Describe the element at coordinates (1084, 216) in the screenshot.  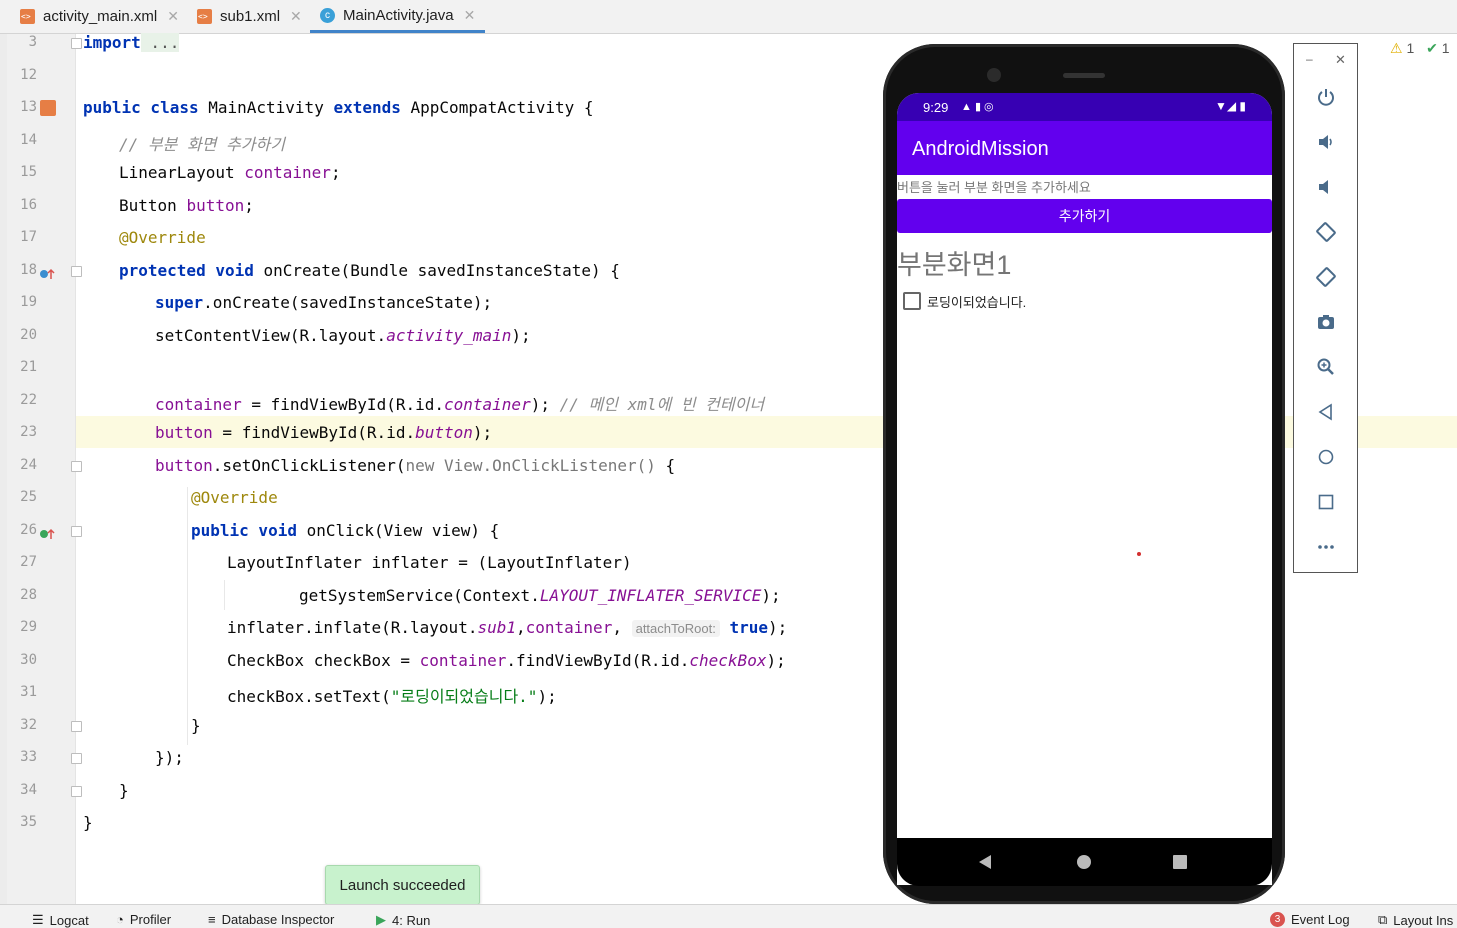
I see `add-button: 추가하기` at that location.